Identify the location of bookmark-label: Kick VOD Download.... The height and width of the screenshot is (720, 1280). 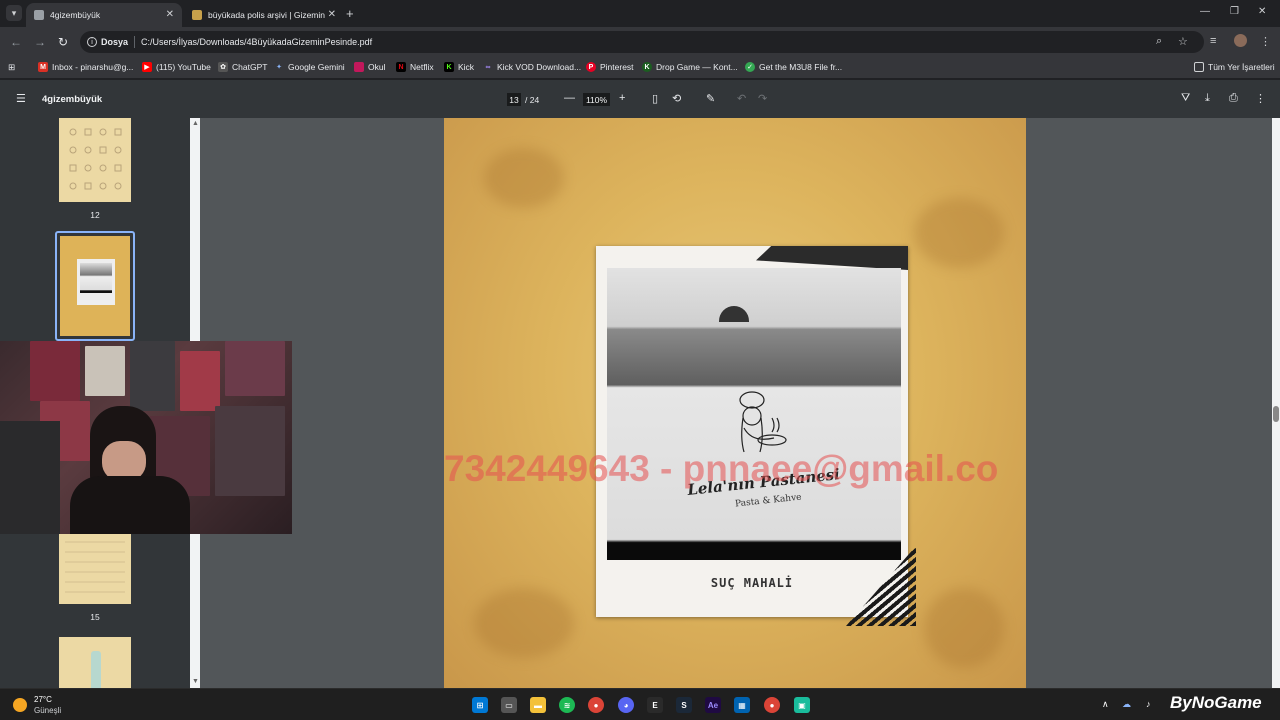
(539, 67).